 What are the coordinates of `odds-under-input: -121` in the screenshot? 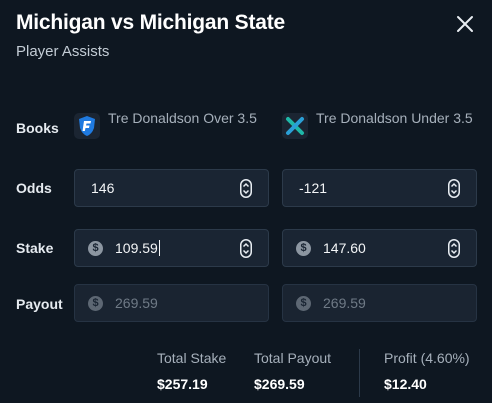 It's located at (379, 188).